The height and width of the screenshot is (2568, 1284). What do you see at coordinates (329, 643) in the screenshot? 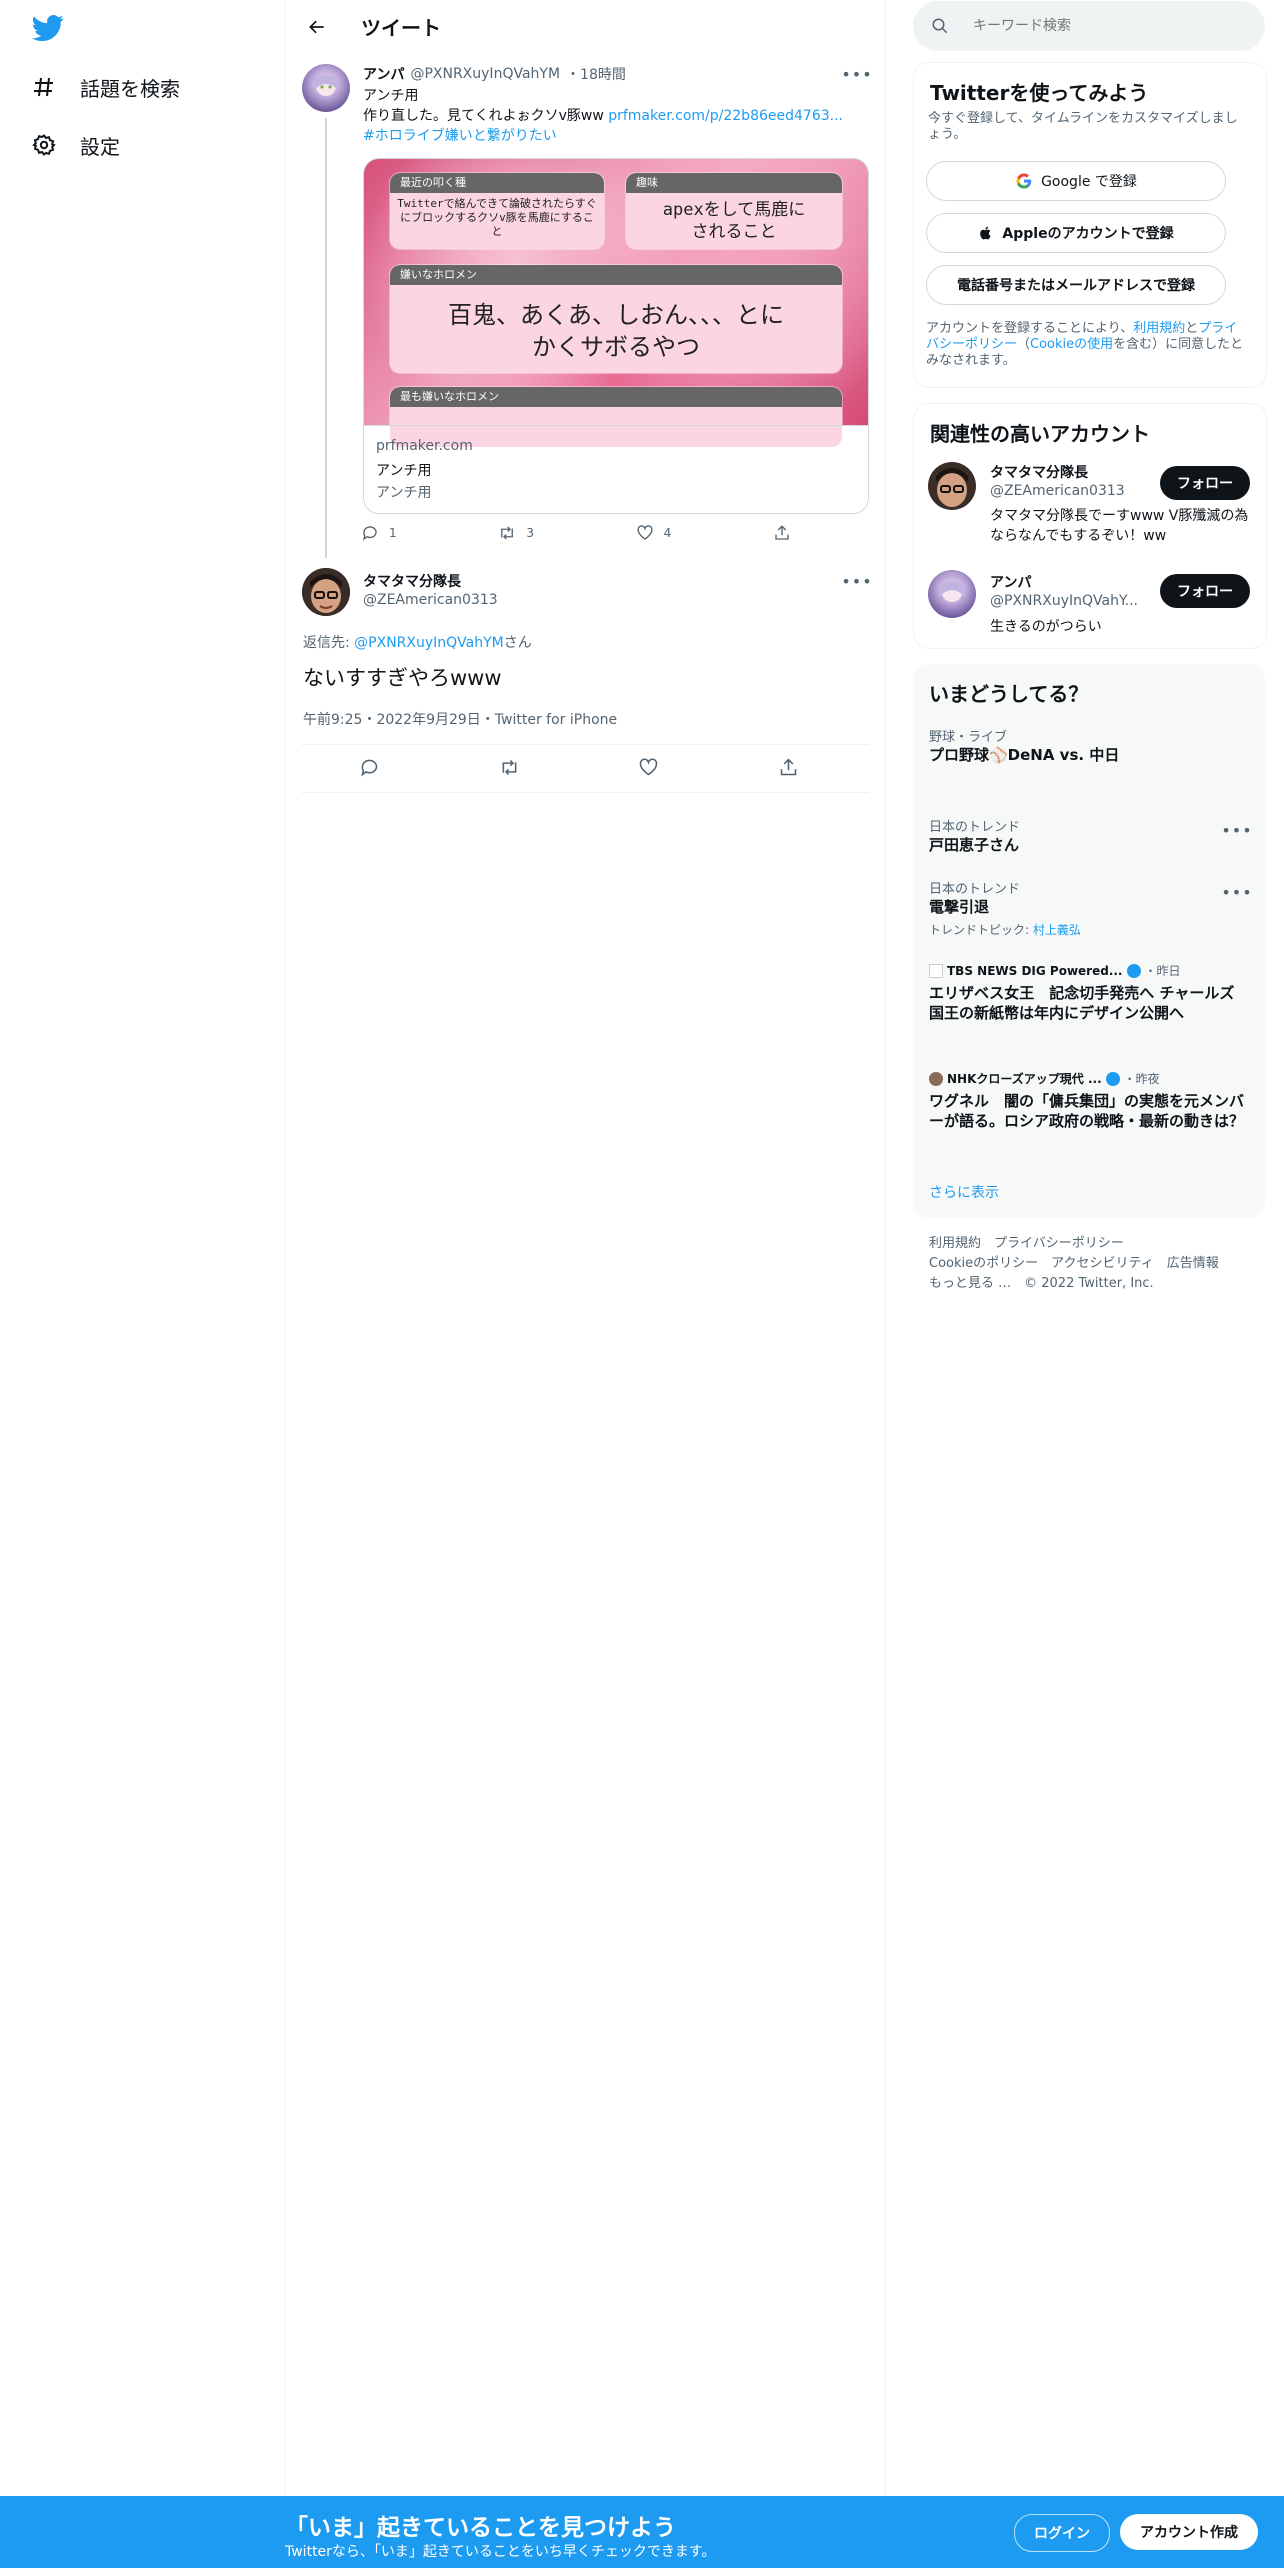
I see `reply-prefix: 返信先:` at bounding box center [329, 643].